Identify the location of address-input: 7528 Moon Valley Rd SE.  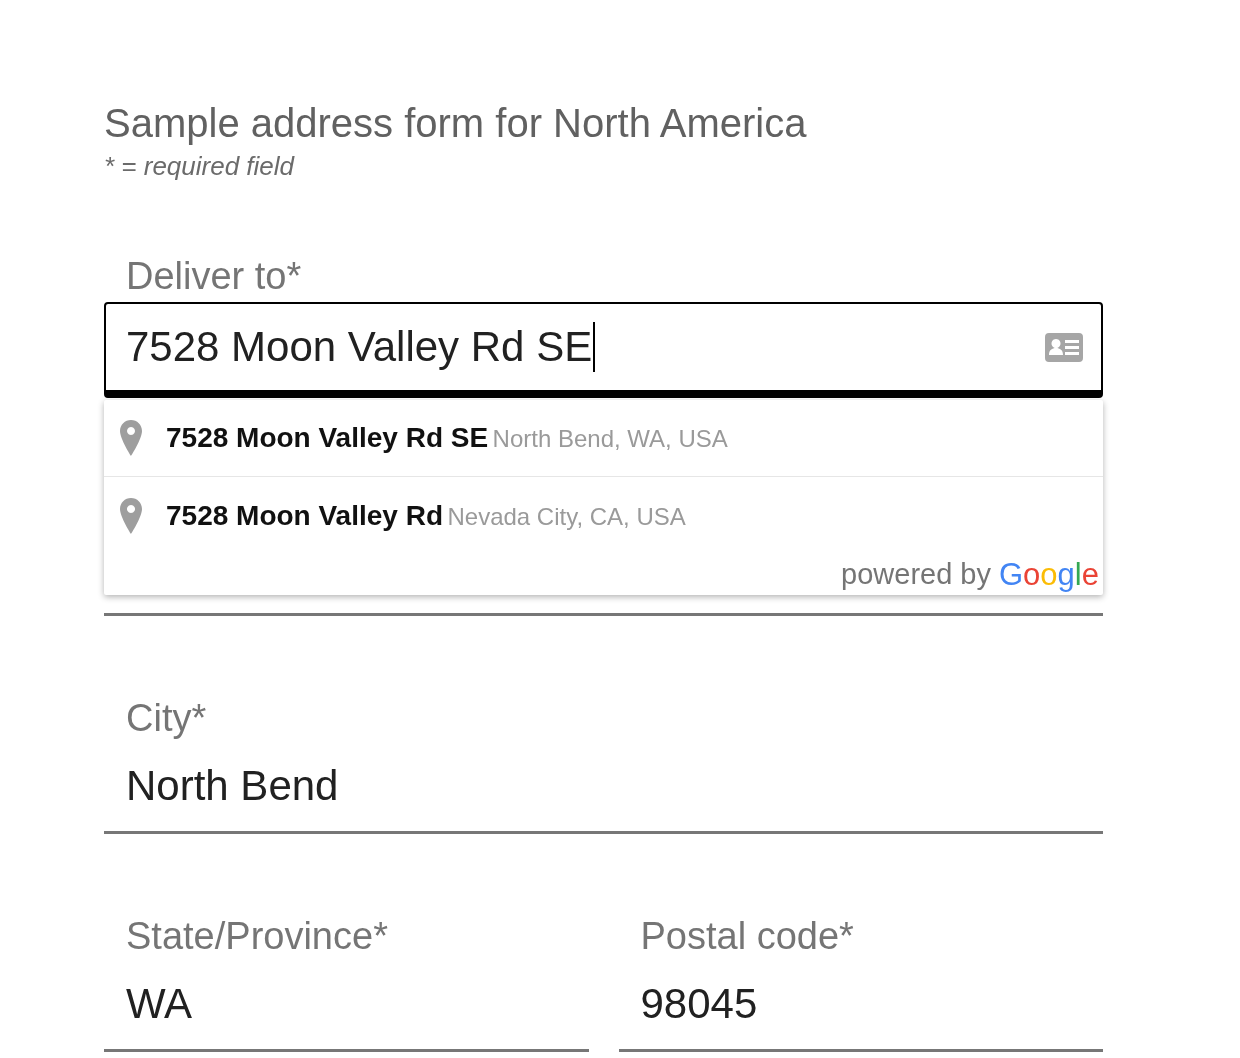
(603, 350).